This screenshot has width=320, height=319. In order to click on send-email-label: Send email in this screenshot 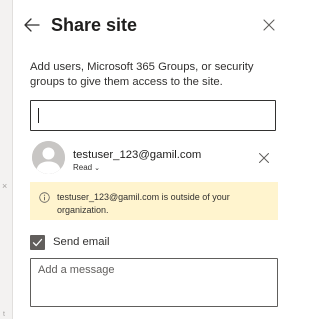, I will do `click(81, 242)`.